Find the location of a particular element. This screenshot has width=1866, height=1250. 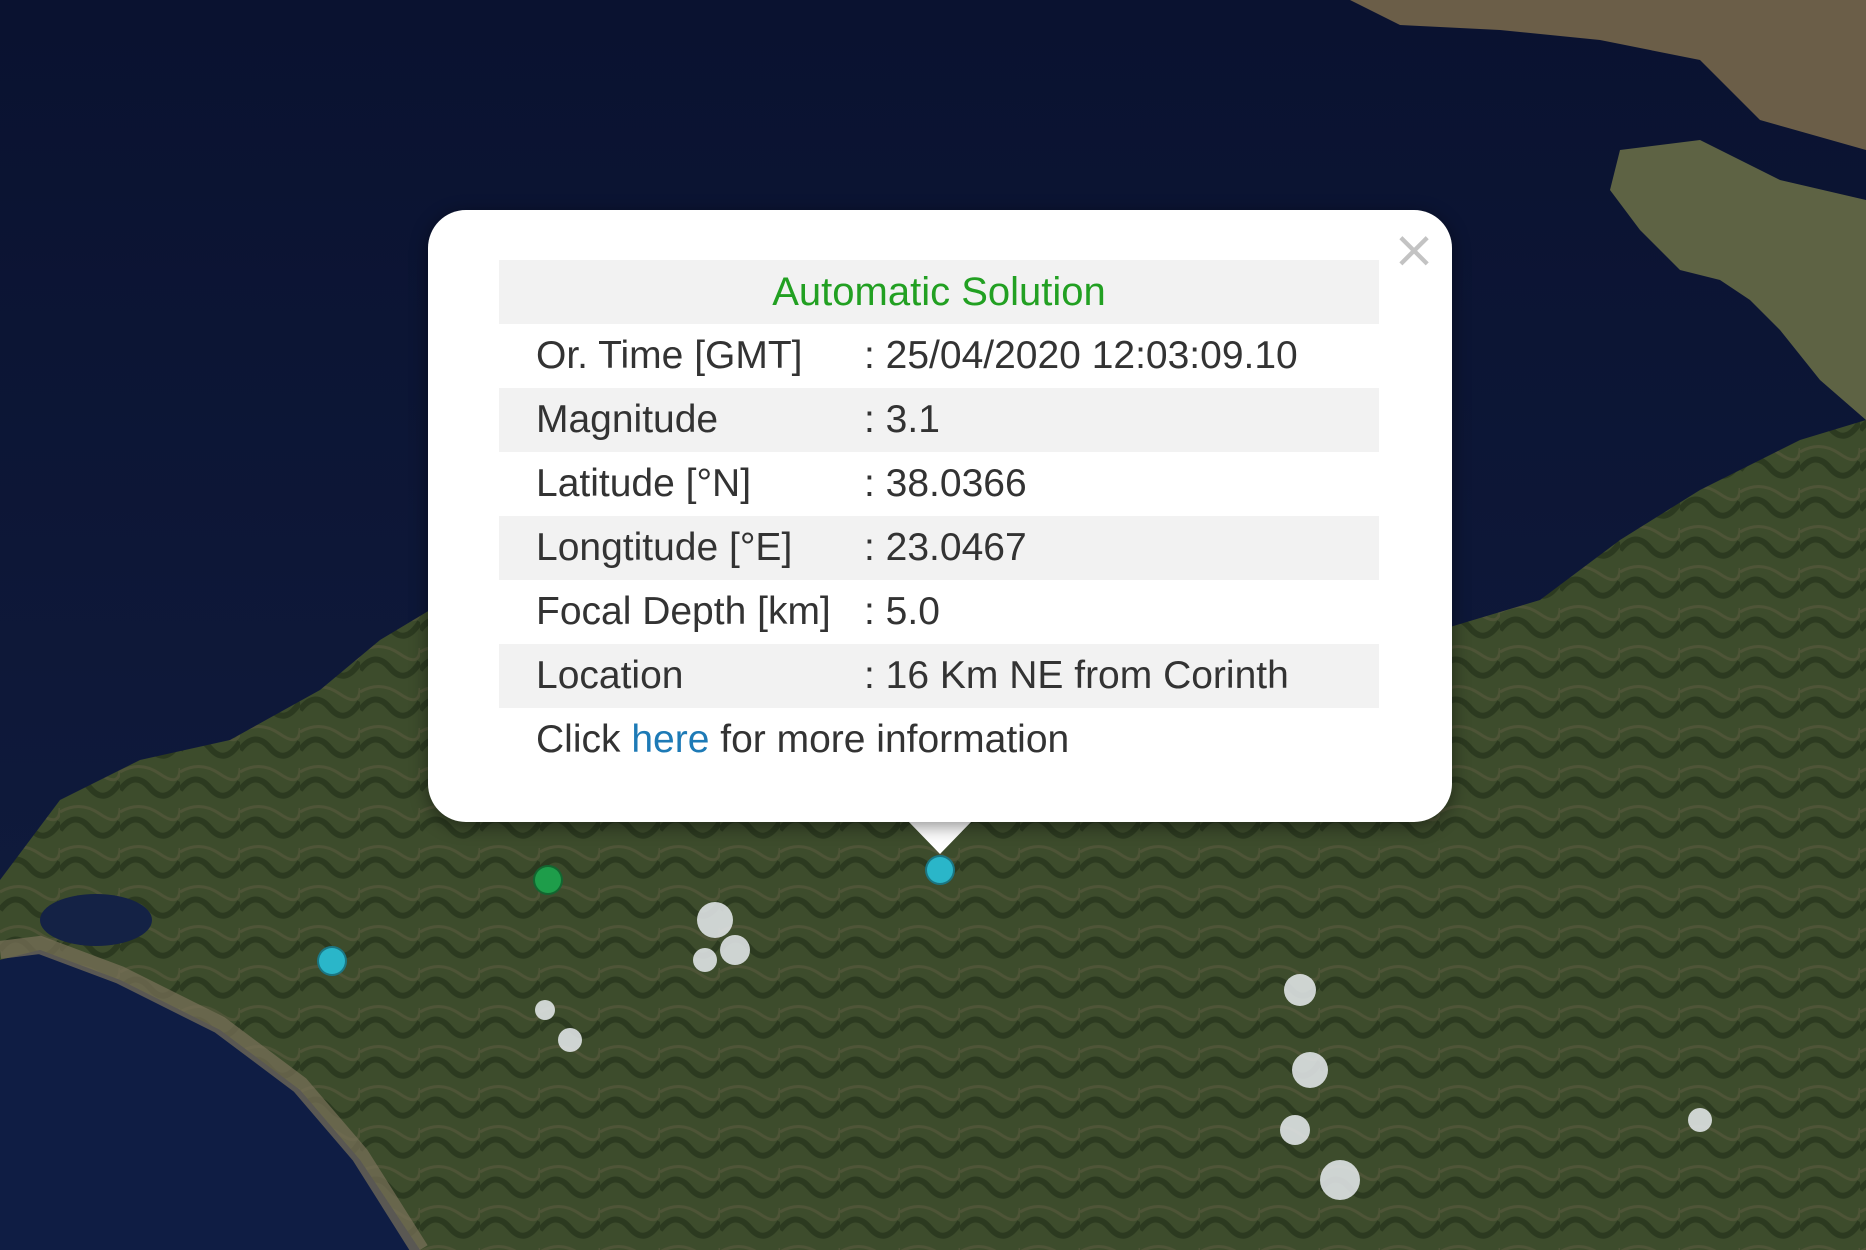

row-value: : 16 Km NE from Corinth is located at coordinates (1121, 676).